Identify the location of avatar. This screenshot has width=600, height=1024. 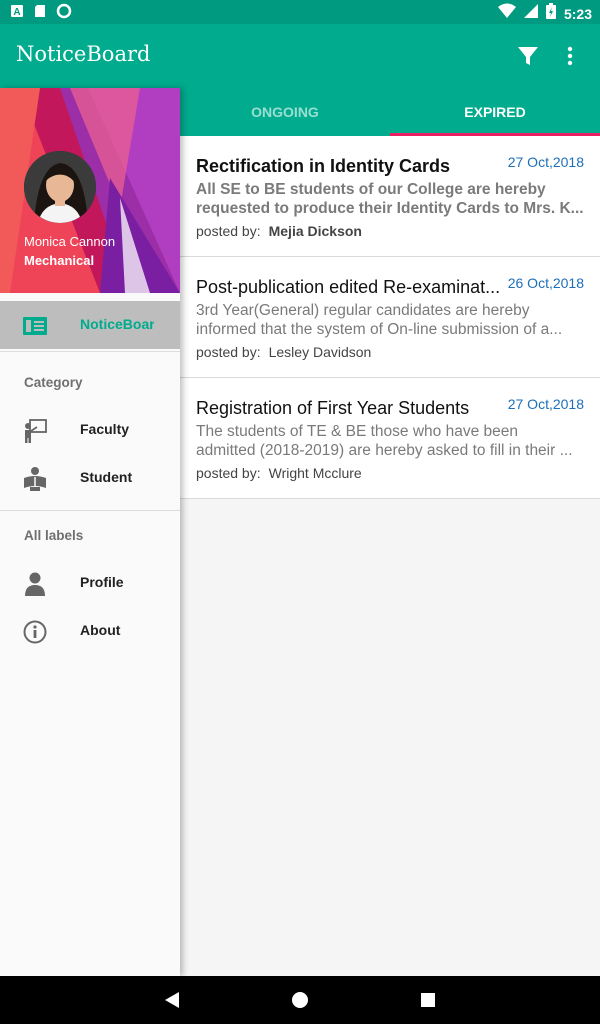
(60, 187).